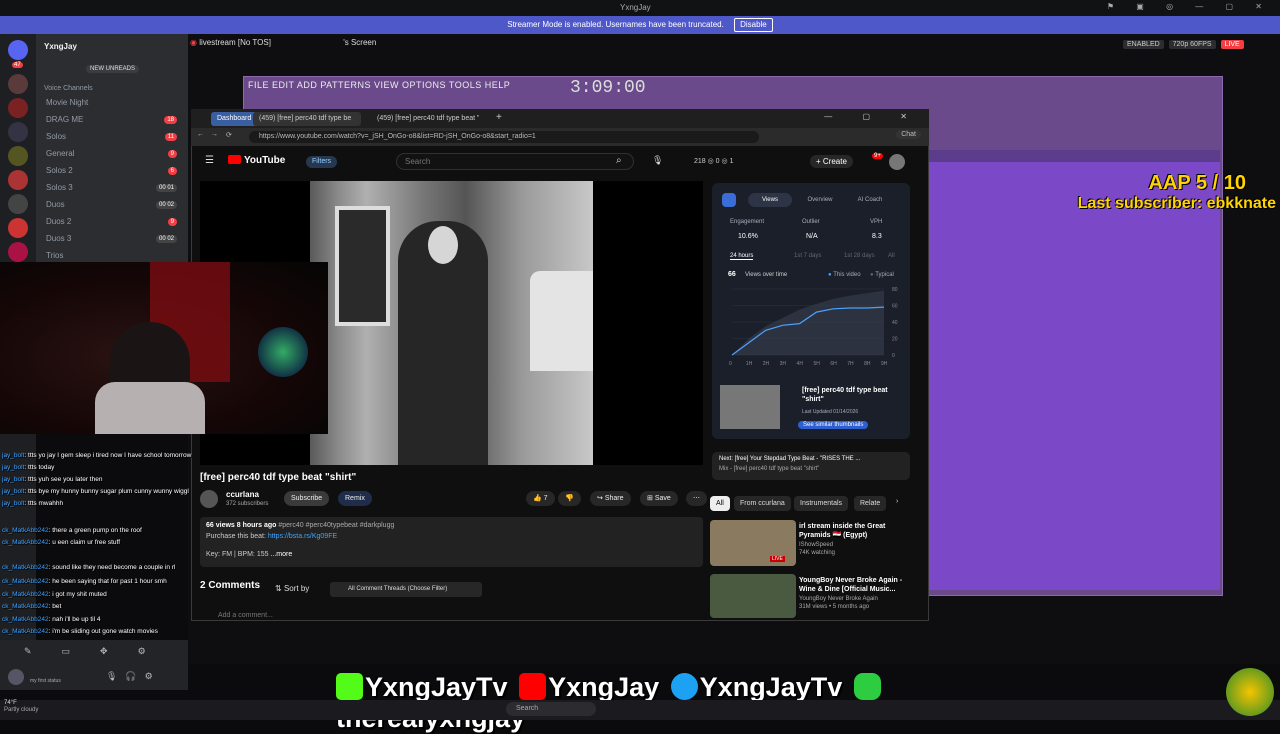 The width and height of the screenshot is (1280, 734). Describe the element at coordinates (68, 88) in the screenshot. I see `voice-channels-category: Voice Channels` at that location.